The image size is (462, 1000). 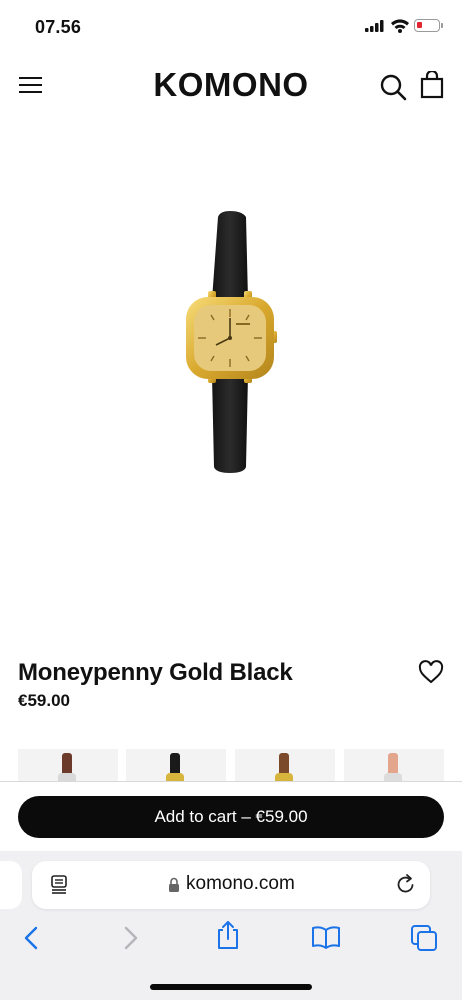 What do you see at coordinates (228, 935) in the screenshot?
I see `share-icon` at bounding box center [228, 935].